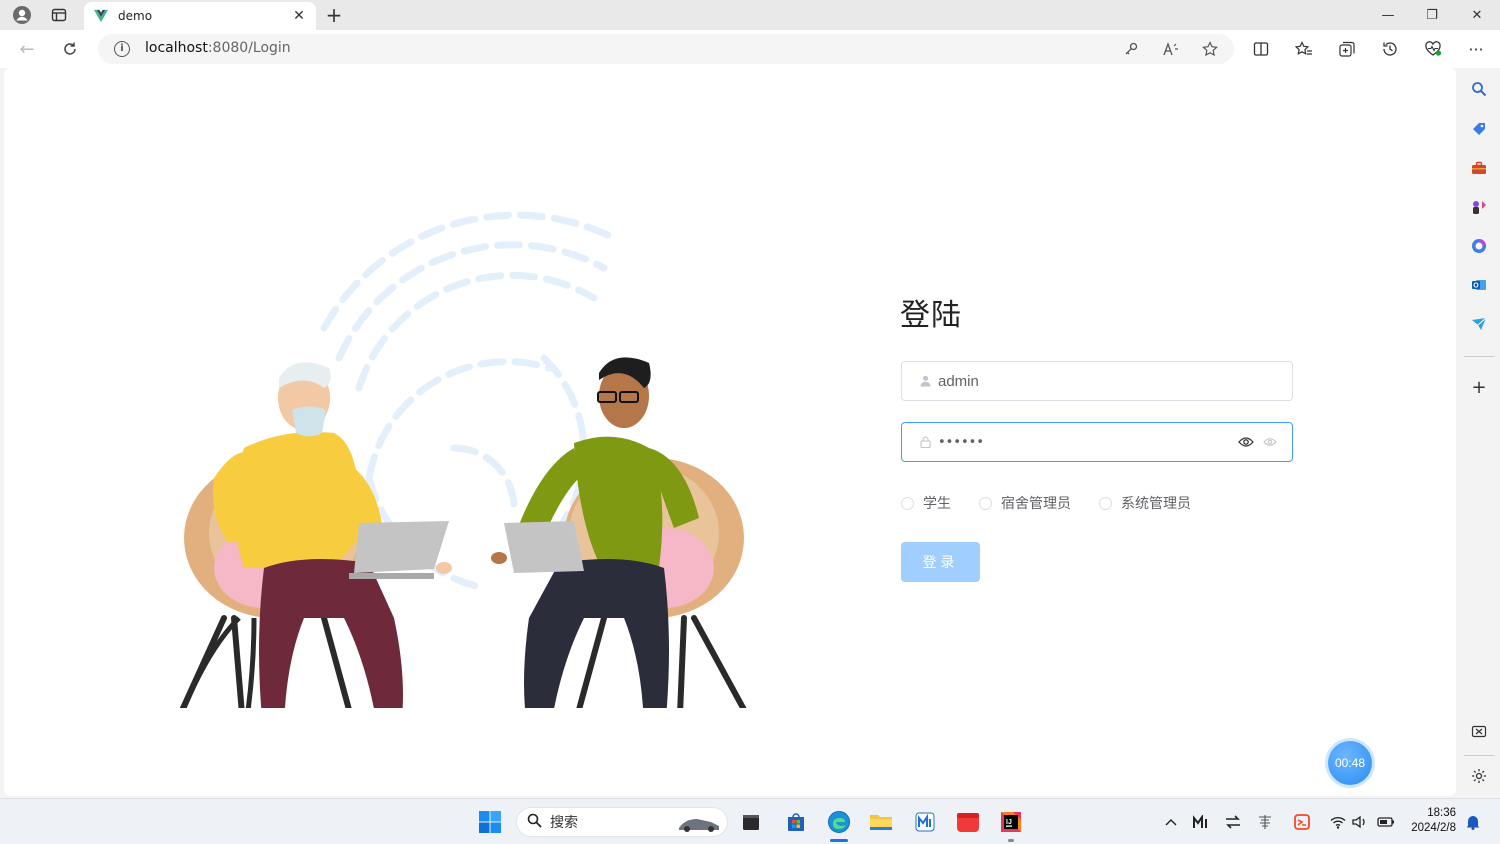  I want to click on split-screen-icon, so click(1261, 49).